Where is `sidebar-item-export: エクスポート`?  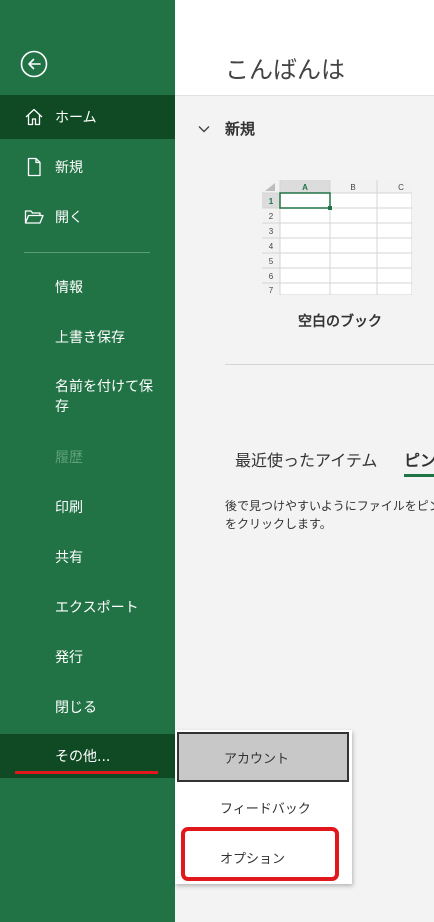 sidebar-item-export: エクスポート is located at coordinates (87, 607).